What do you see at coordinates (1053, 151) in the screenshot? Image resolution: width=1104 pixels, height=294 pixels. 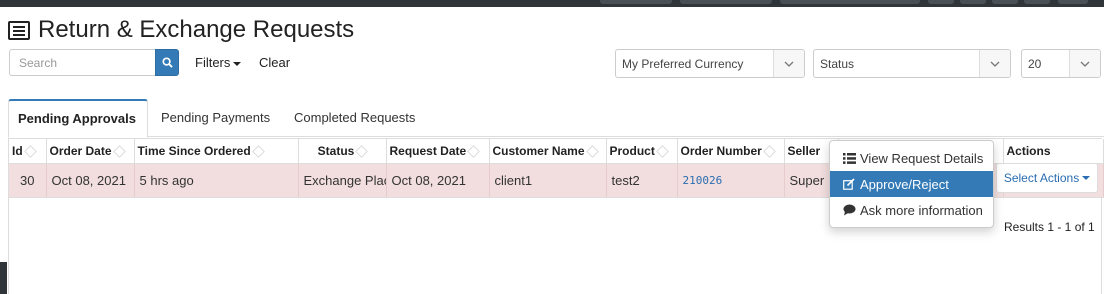 I see `column-header-actions: Actions` at bounding box center [1053, 151].